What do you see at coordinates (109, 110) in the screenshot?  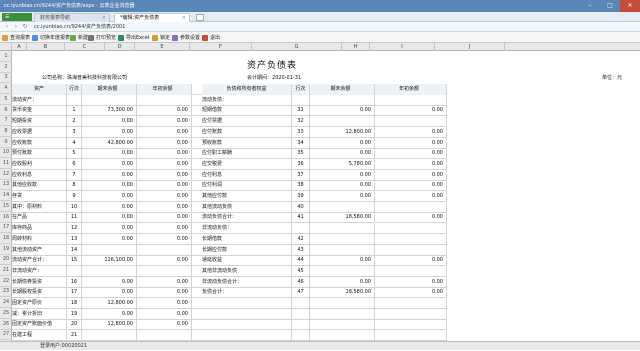 I see `table-cell: 73,300.00` at bounding box center [109, 110].